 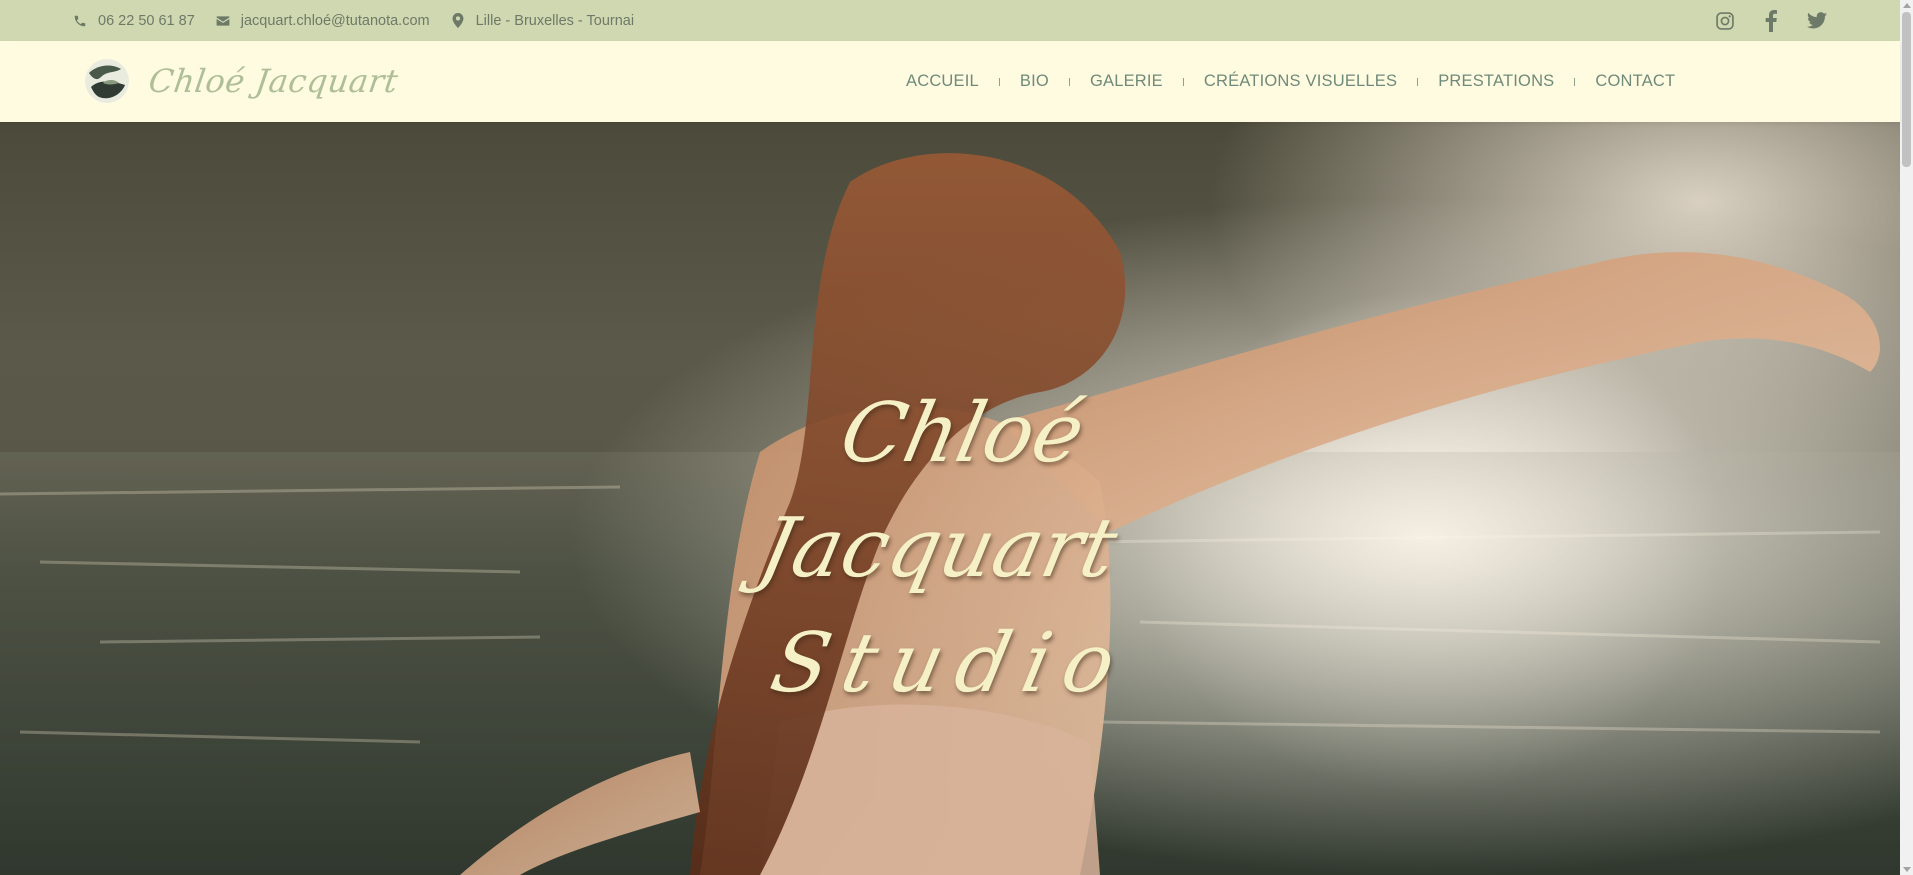 What do you see at coordinates (273, 81) in the screenshot?
I see `logo-text: Chloé Jacquart` at bounding box center [273, 81].